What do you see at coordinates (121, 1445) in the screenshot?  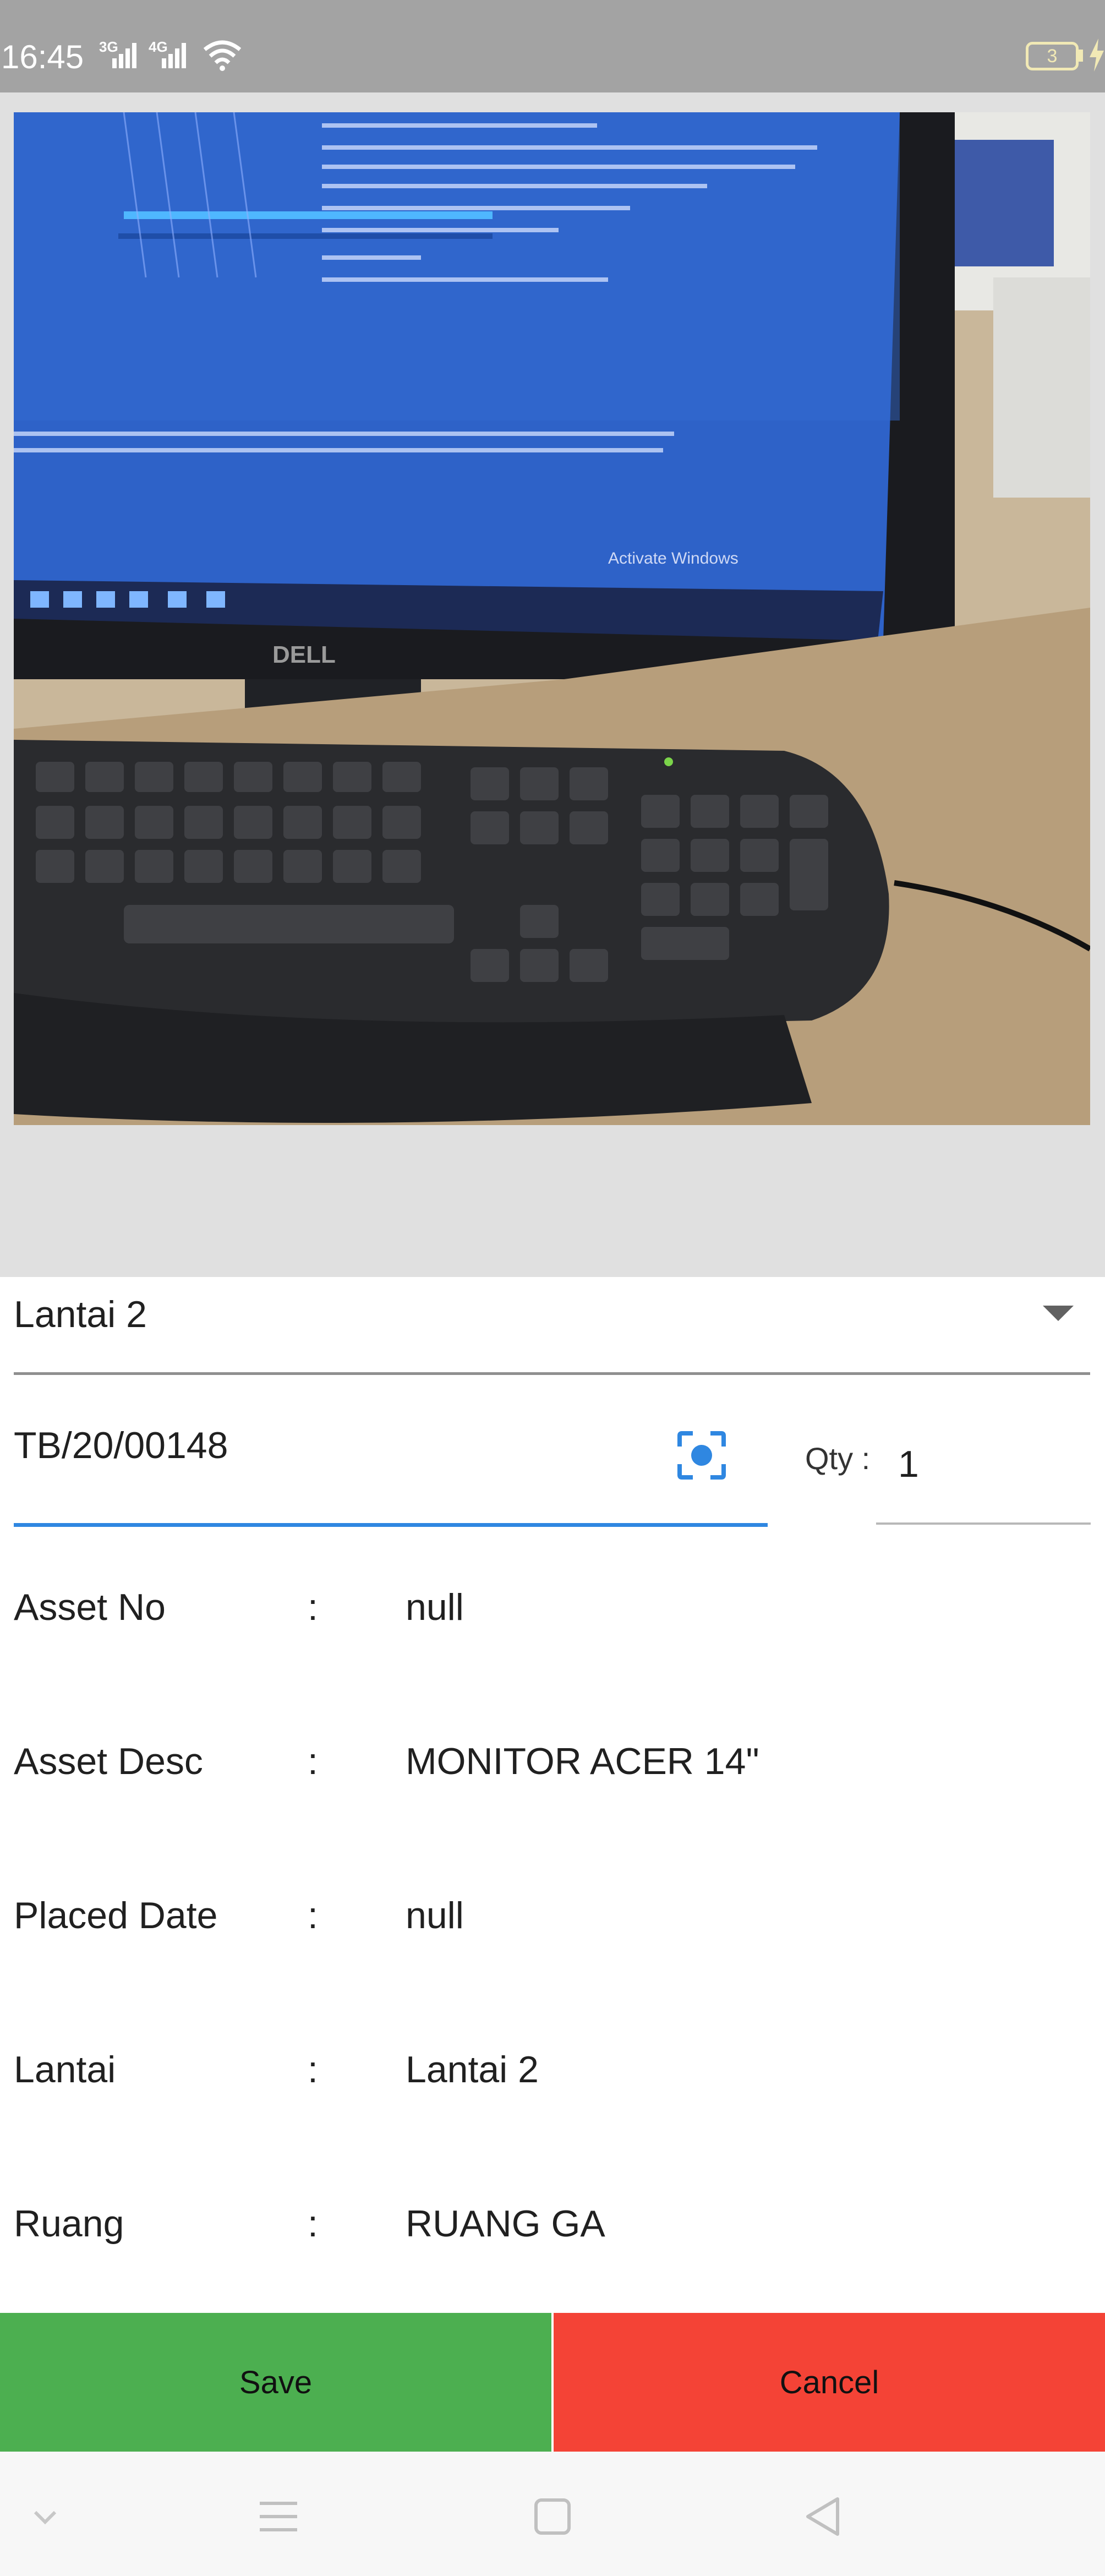 I see `asset-code-value: TB/20/00148` at bounding box center [121, 1445].